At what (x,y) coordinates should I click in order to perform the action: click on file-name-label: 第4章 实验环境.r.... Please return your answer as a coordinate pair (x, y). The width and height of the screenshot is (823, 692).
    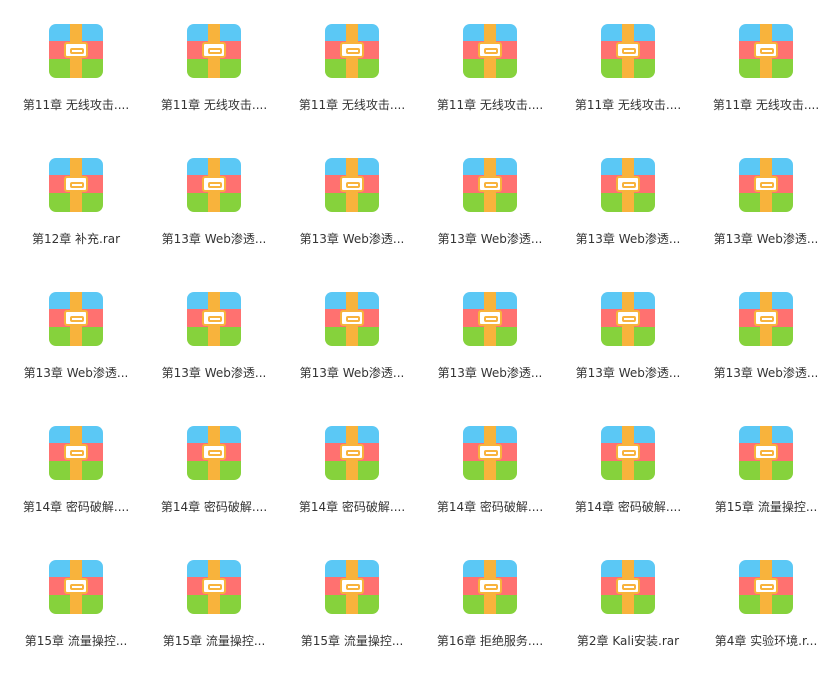
    Looking at the image, I should click on (766, 641).